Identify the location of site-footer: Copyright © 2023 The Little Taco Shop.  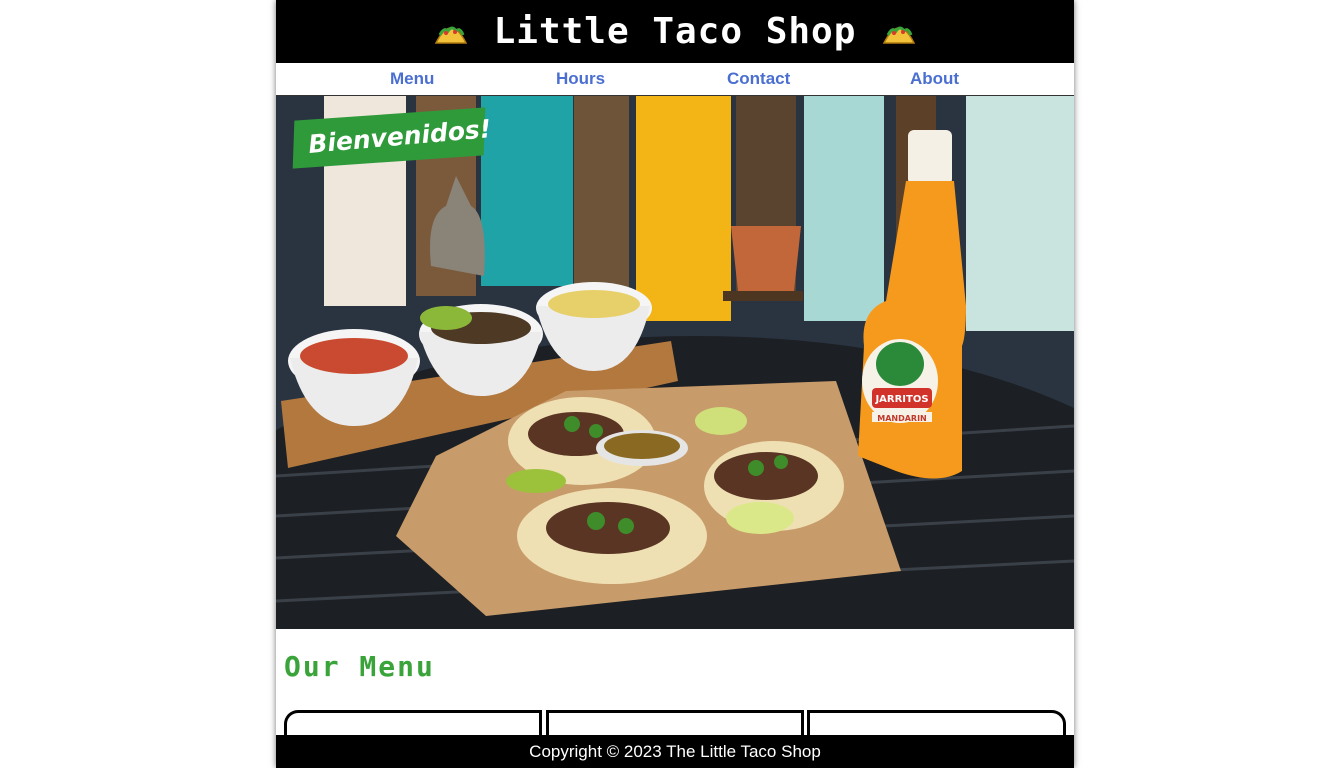
(675, 751).